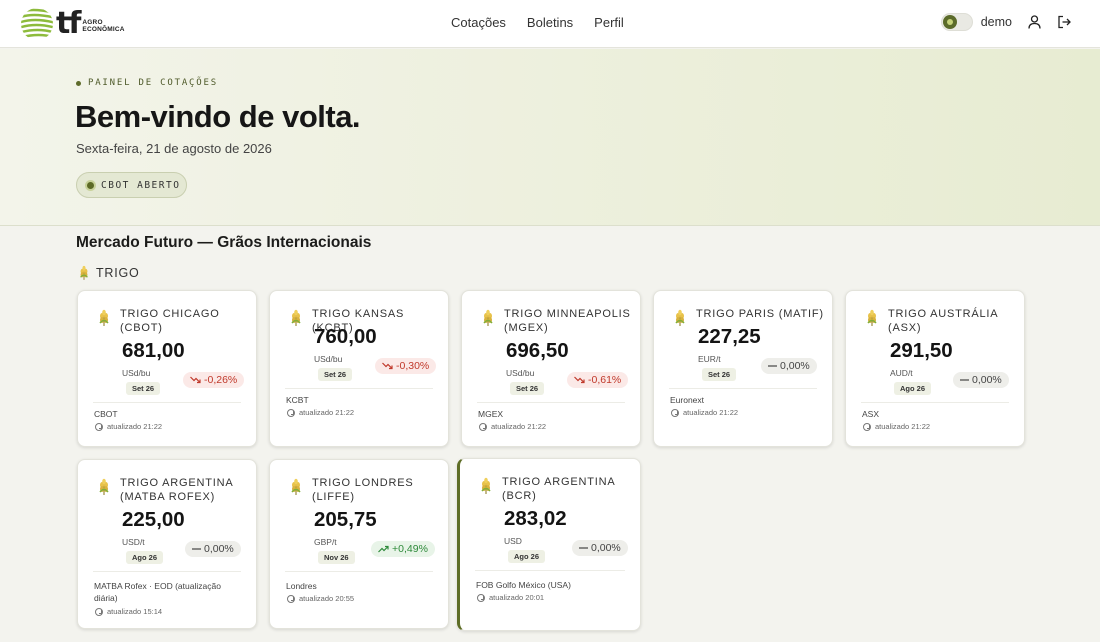  Describe the element at coordinates (109, 273) in the screenshot. I see `commodity-group-label: TRIGO` at that location.